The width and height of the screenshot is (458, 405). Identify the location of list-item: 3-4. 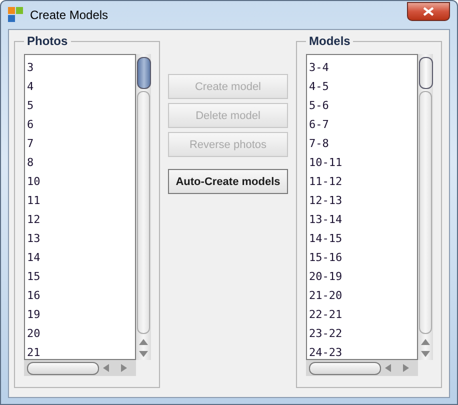
(363, 67).